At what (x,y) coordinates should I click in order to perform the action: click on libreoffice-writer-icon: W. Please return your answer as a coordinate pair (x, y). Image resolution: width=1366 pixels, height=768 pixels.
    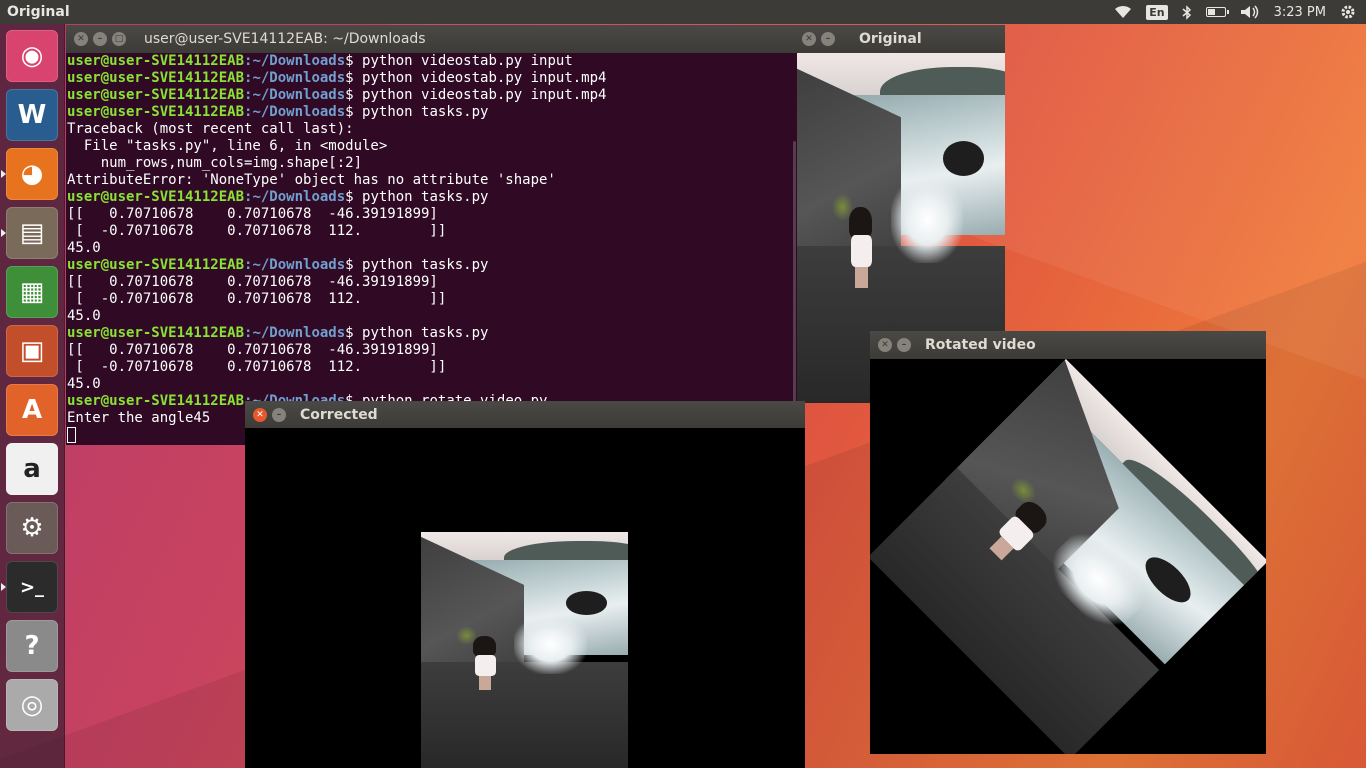
    Looking at the image, I should click on (32, 115).